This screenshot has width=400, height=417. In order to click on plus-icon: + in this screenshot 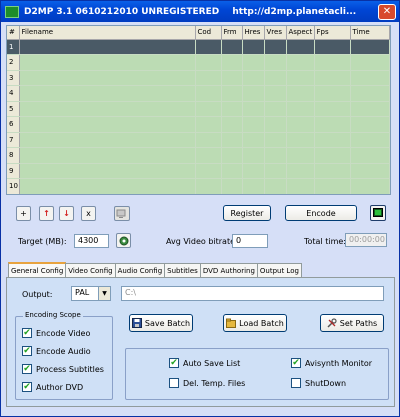, I will do `click(23, 213)`.